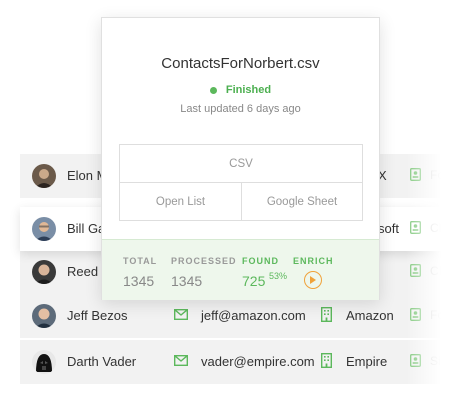 The image size is (450, 408). Describe the element at coordinates (438, 228) in the screenshot. I see `industry-label: Ch` at that location.